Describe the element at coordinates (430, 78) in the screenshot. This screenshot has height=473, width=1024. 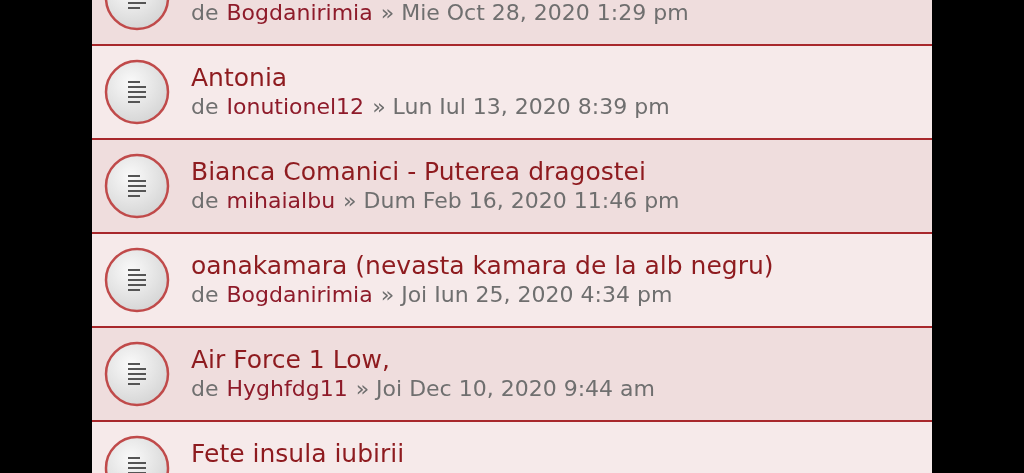
I see `topic-title-link: Antonia` at that location.